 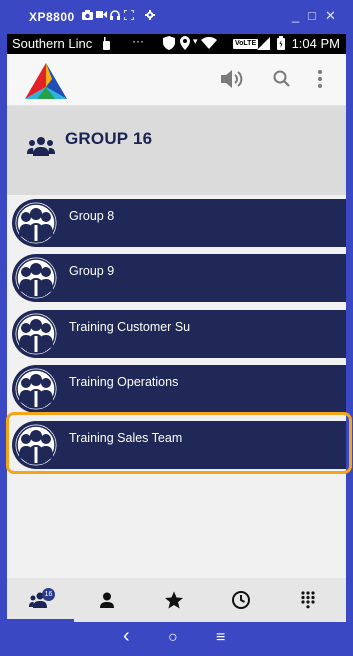 I want to click on bottom-tab-bar: 16, so click(x=176, y=600).